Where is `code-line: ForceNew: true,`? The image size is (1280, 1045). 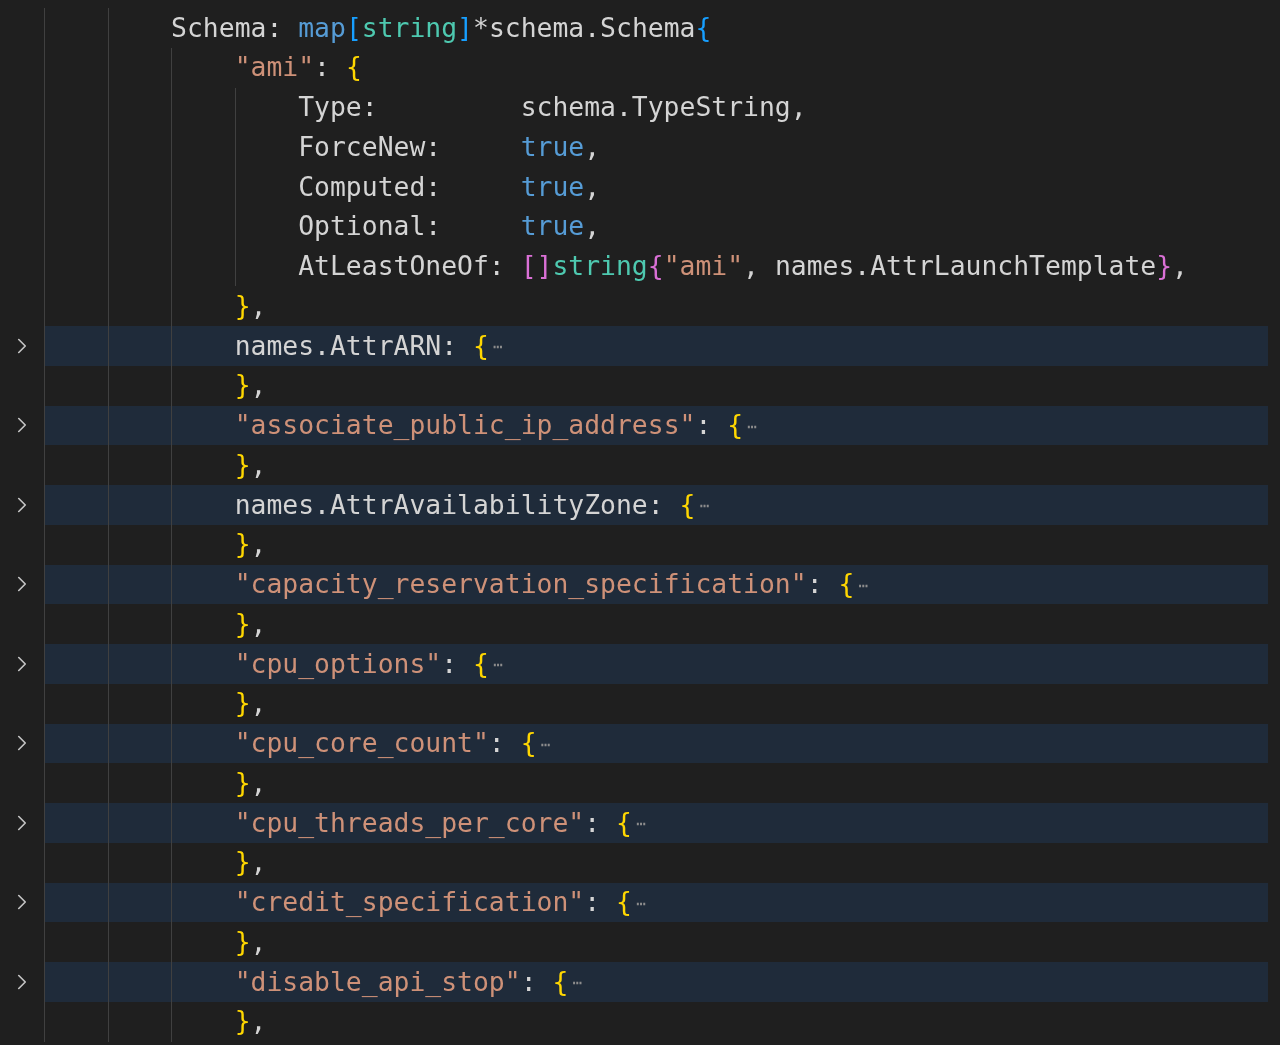 code-line: ForceNew: true, is located at coordinates (449, 147).